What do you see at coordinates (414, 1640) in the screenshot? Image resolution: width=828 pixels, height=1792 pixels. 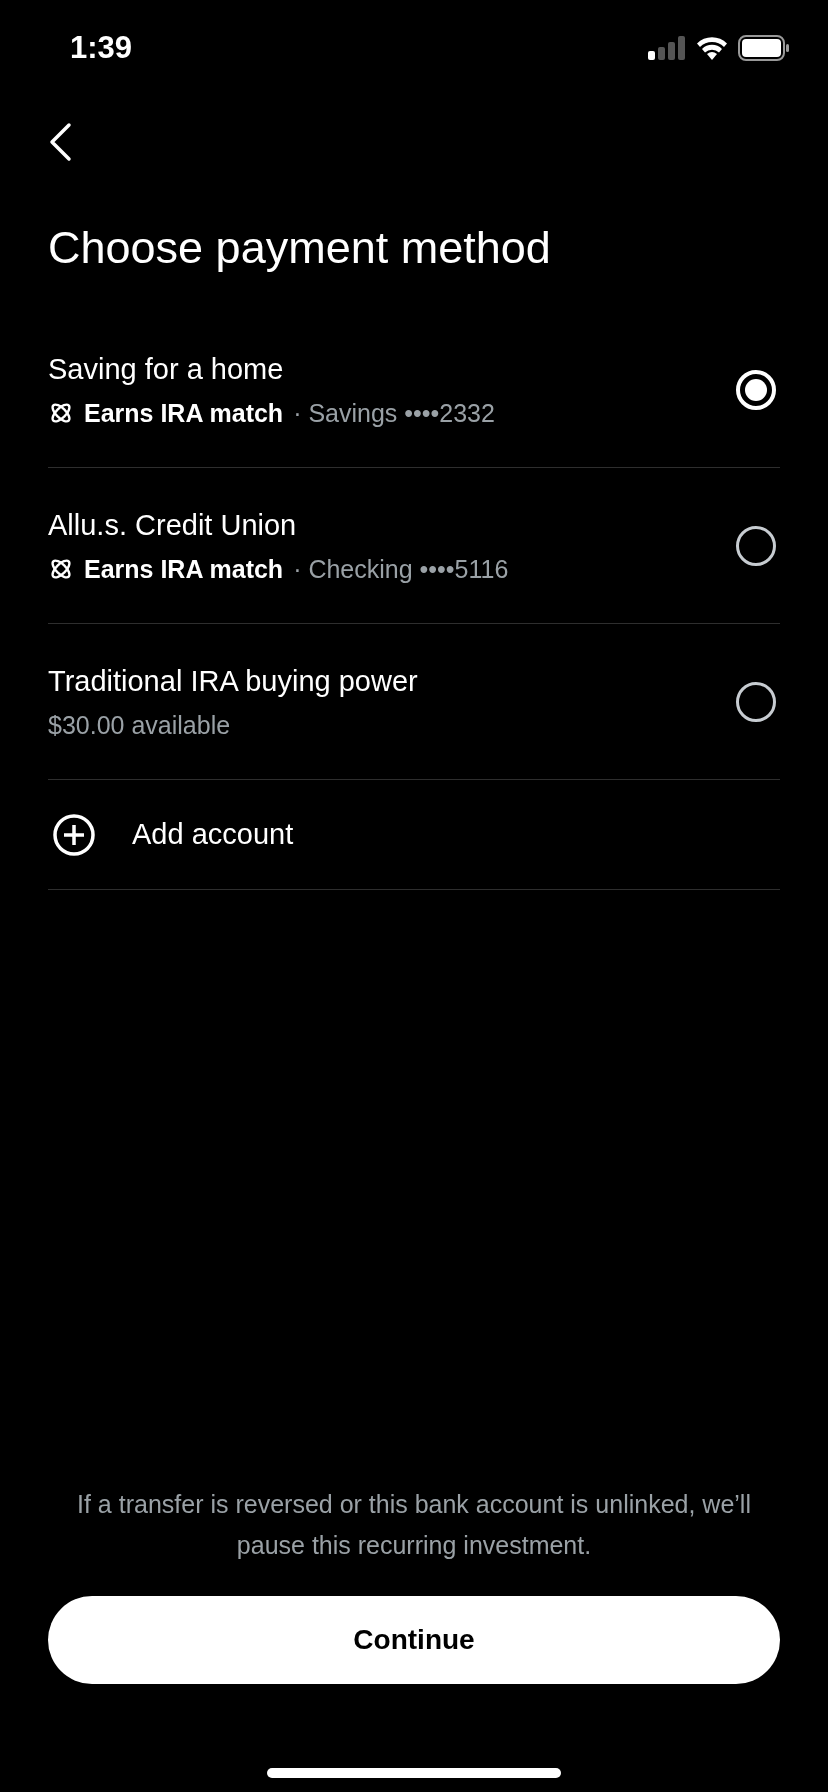 I see `continue-button: Continue` at bounding box center [414, 1640].